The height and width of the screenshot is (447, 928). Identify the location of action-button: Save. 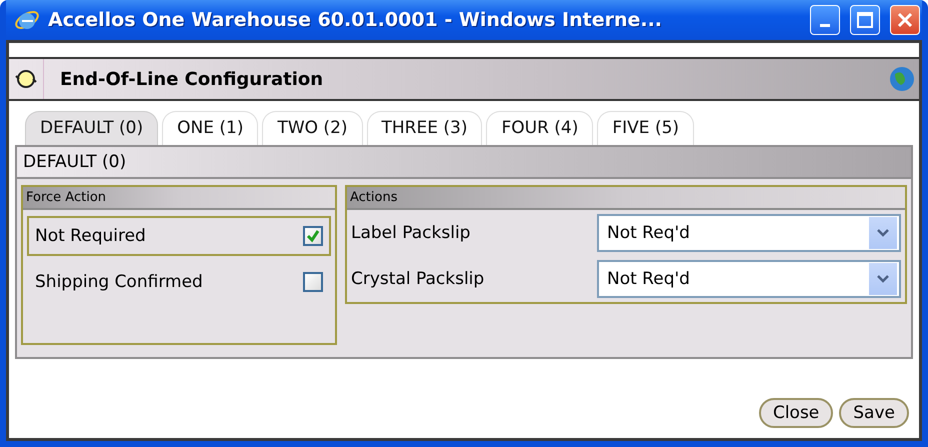
(874, 413).